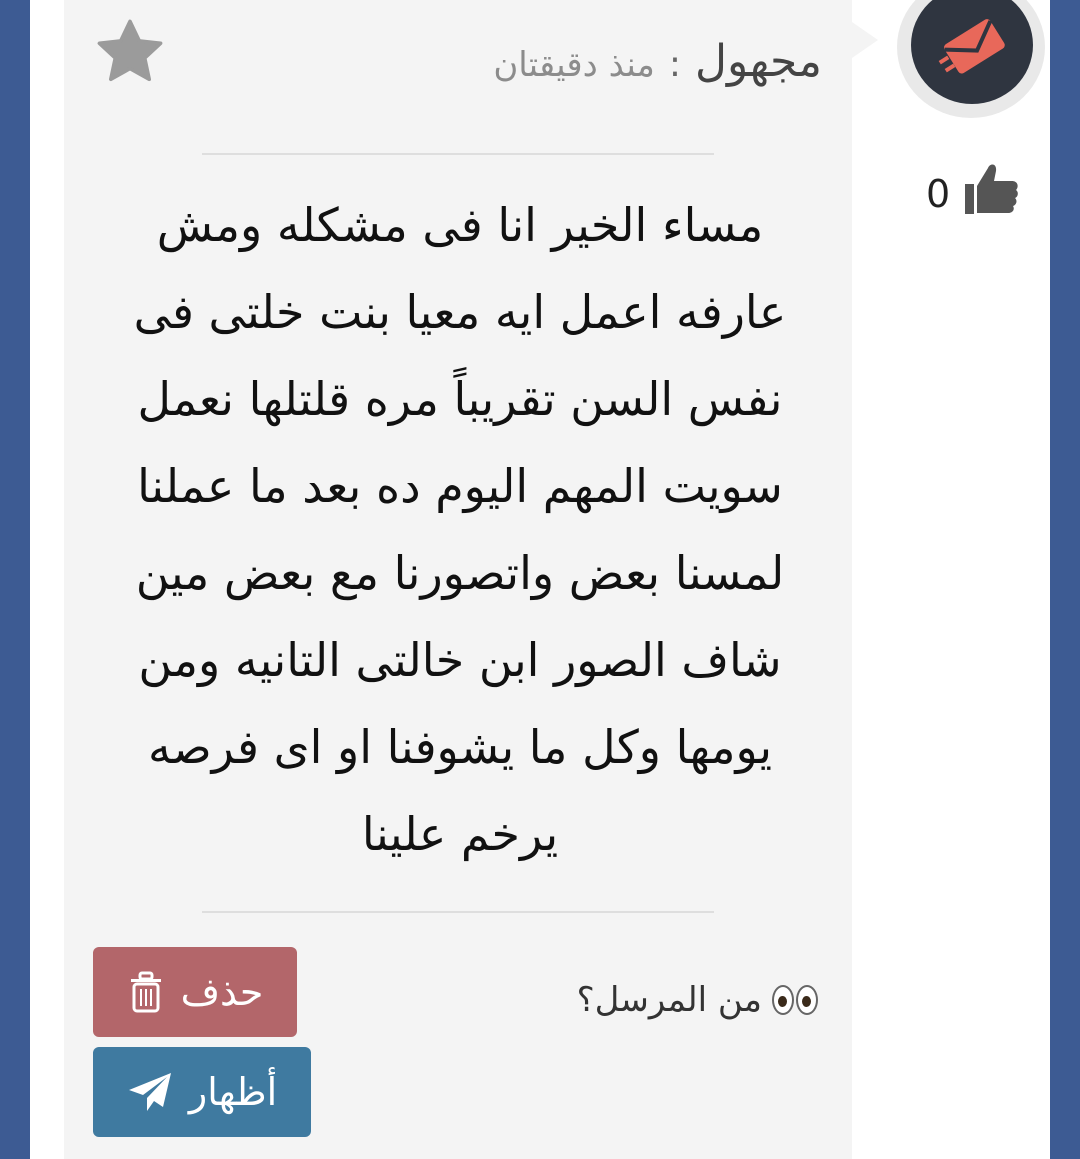 Image resolution: width=1080 pixels, height=1159 pixels. I want to click on card-pointer, so click(865, 40).